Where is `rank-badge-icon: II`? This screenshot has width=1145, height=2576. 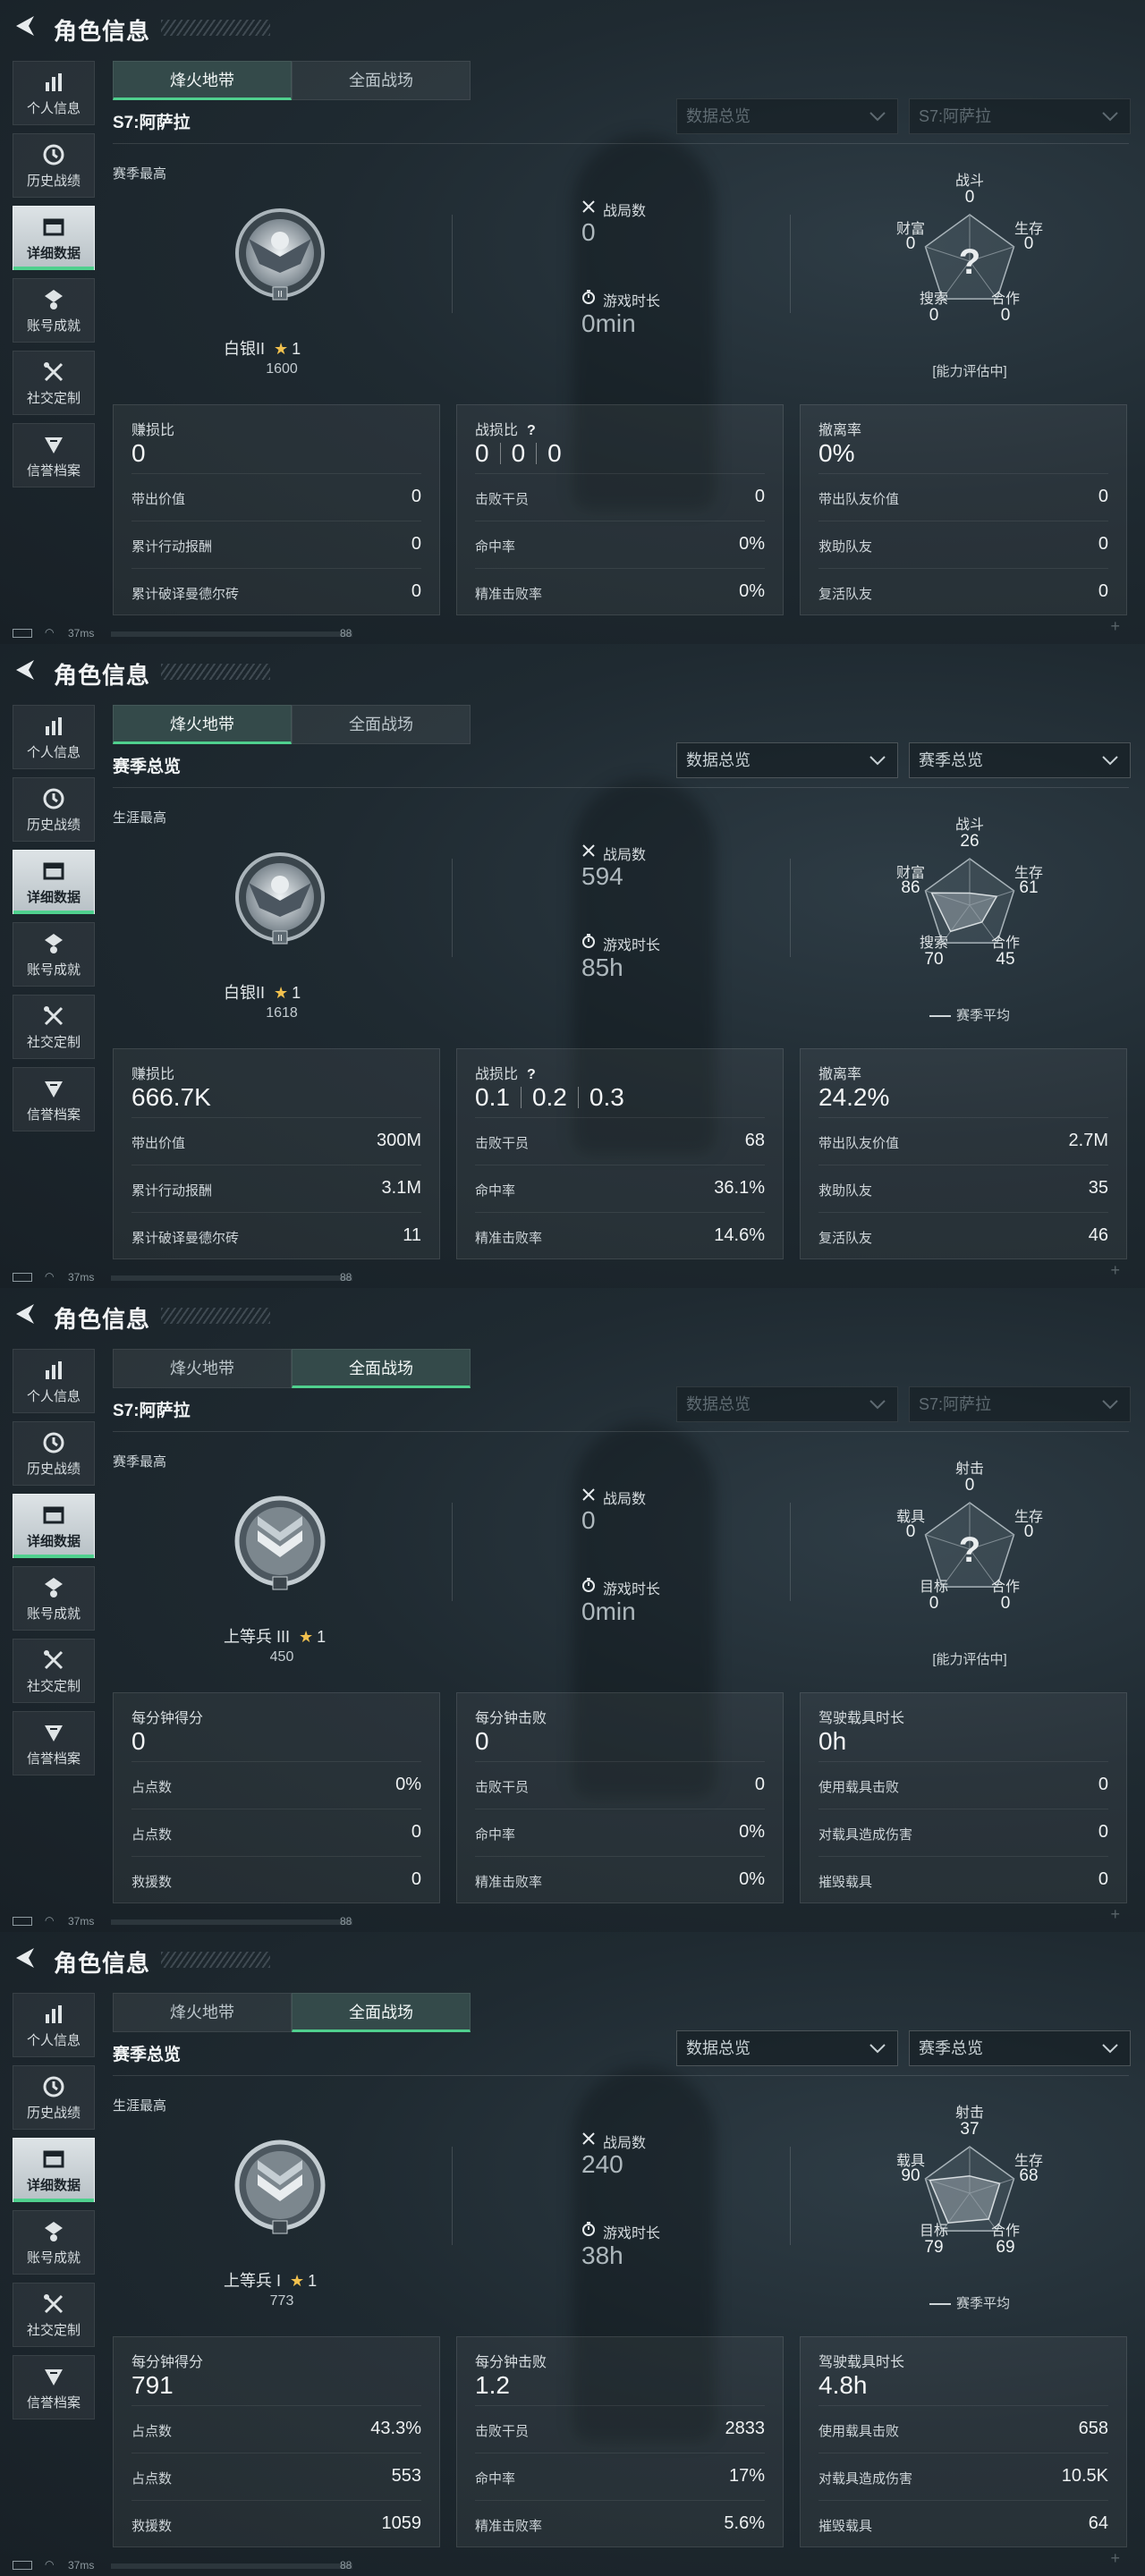 rank-badge-icon: II is located at coordinates (280, 254).